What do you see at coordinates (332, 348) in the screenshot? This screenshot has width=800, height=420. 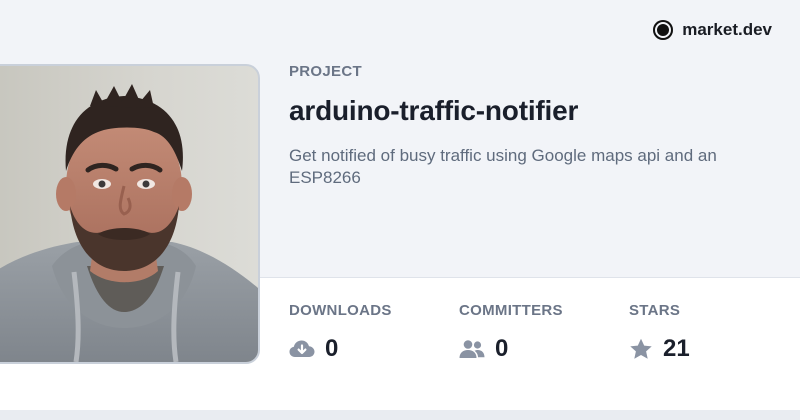 I see `downloads-value: 0` at bounding box center [332, 348].